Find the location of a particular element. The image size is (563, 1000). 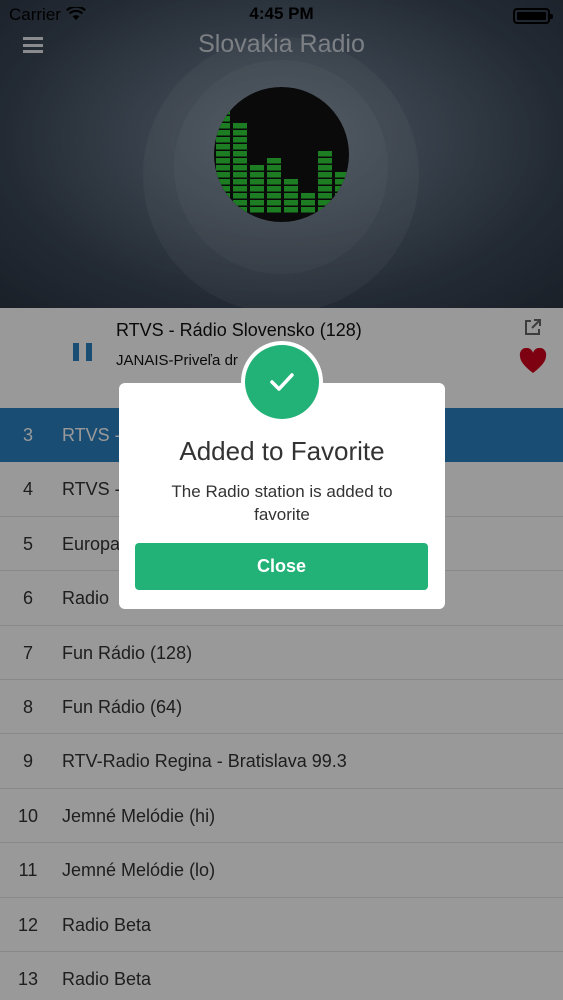

dialog-title: Added to Favorite is located at coordinates (282, 451).